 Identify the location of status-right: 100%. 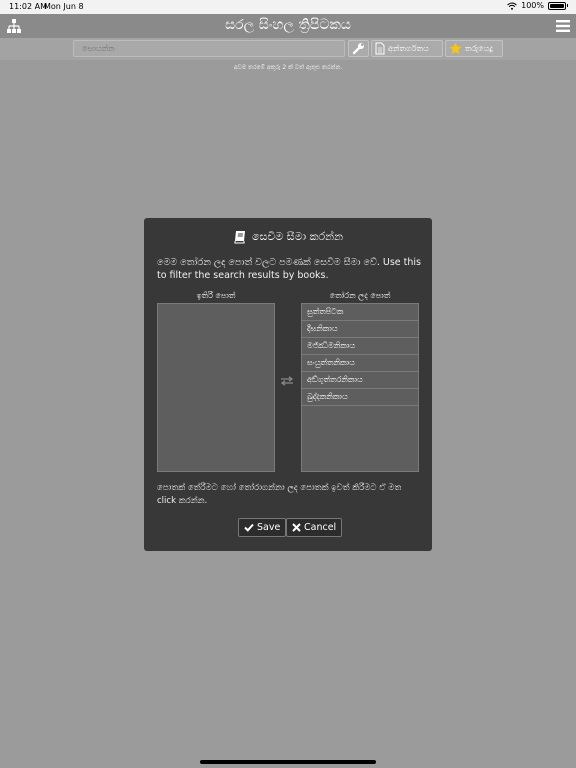
(537, 5).